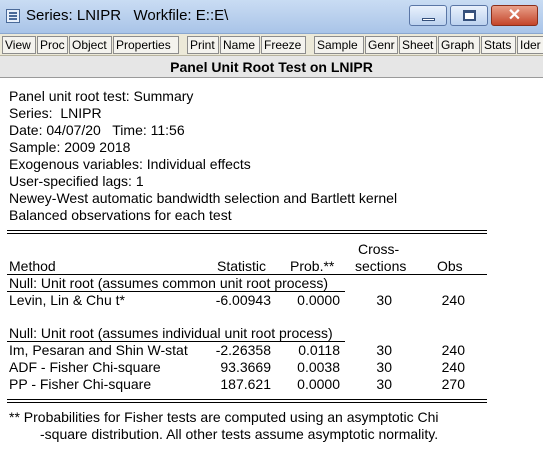 This screenshot has height=462, width=543. I want to click on minimize-button, so click(428, 15).